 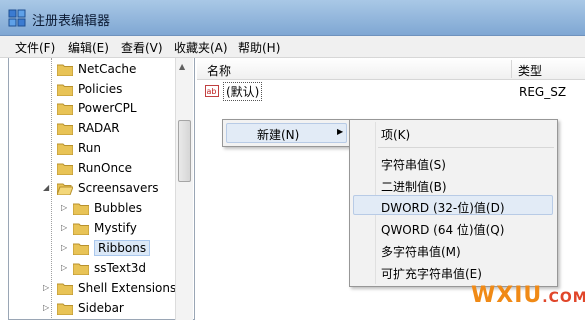 What do you see at coordinates (88, 47) in the screenshot?
I see `menu-edit: 编辑(E)` at bounding box center [88, 47].